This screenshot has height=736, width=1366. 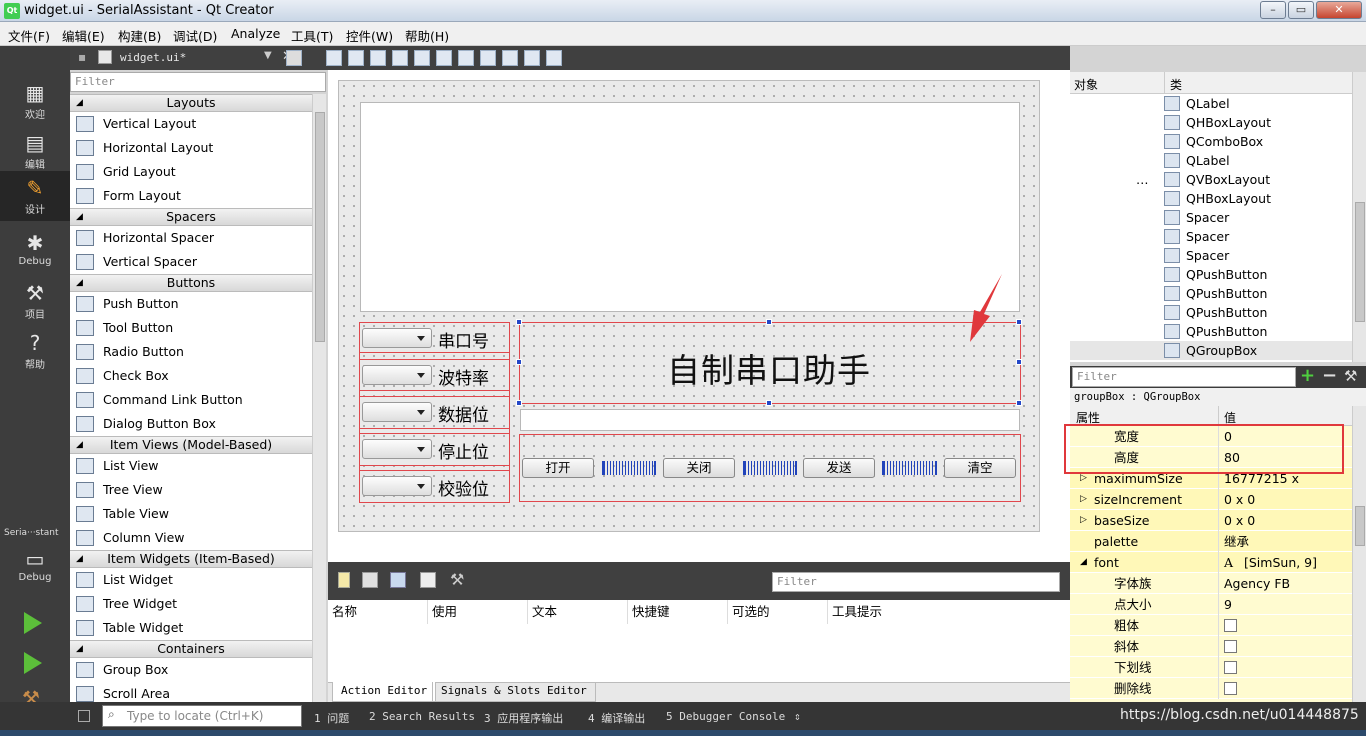 I want to click on column-header: 对象, so click(x=1086, y=84).